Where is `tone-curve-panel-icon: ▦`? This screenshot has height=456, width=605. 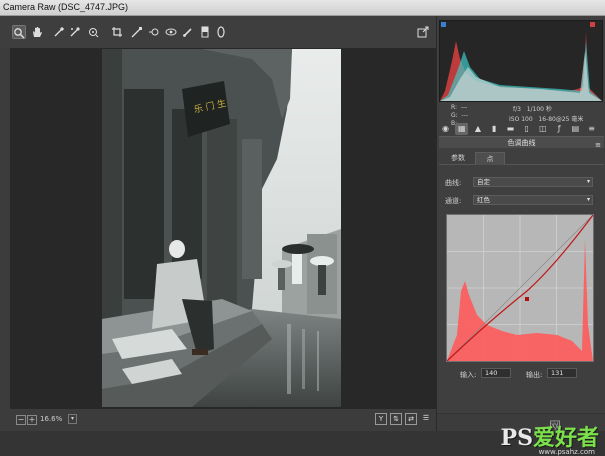 tone-curve-panel-icon: ▦ is located at coordinates (462, 129).